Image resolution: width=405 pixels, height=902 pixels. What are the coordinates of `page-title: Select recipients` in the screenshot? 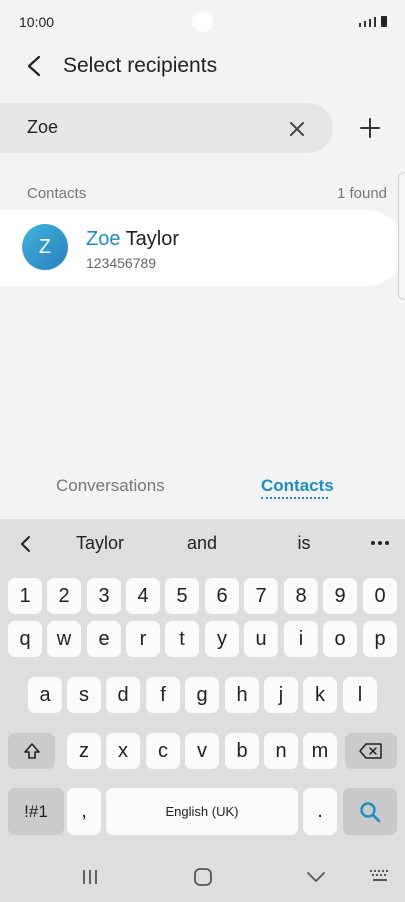 It's located at (140, 65).